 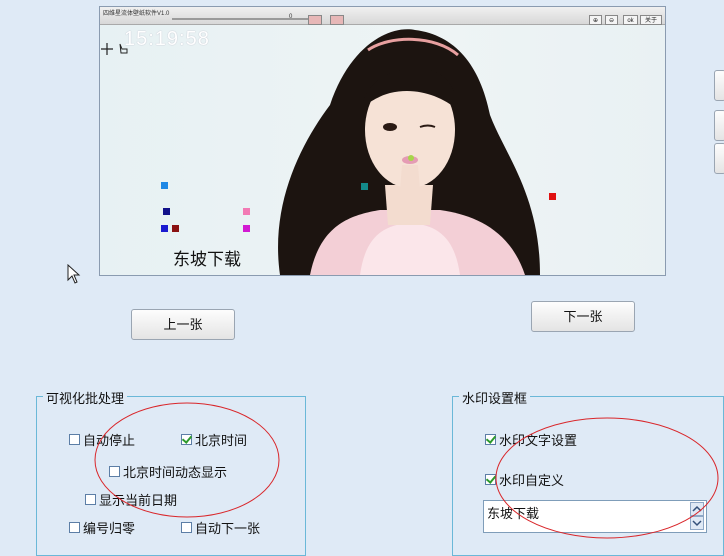 What do you see at coordinates (186, 439) in the screenshot?
I see `beijing-time-box` at bounding box center [186, 439].